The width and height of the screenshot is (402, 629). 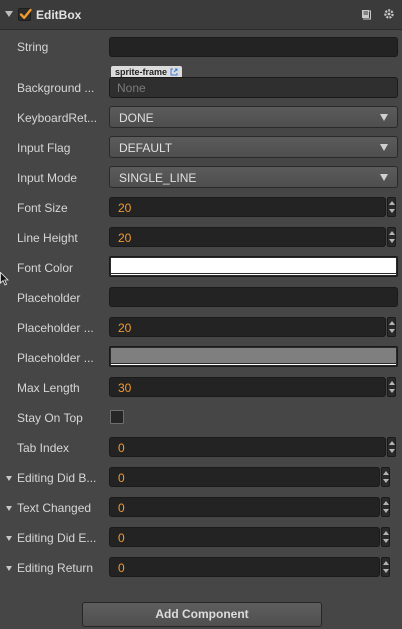 What do you see at coordinates (253, 177) in the screenshot?
I see `input-mode-select: SINGLE_LINE` at bounding box center [253, 177].